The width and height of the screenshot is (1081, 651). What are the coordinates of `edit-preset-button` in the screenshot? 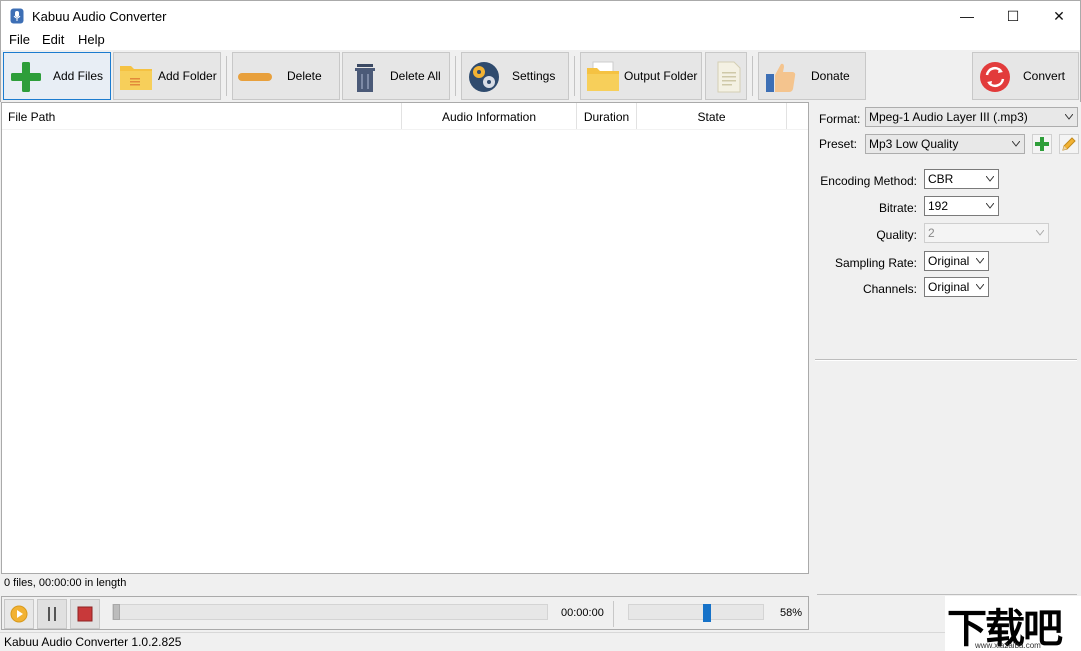 It's located at (1069, 144).